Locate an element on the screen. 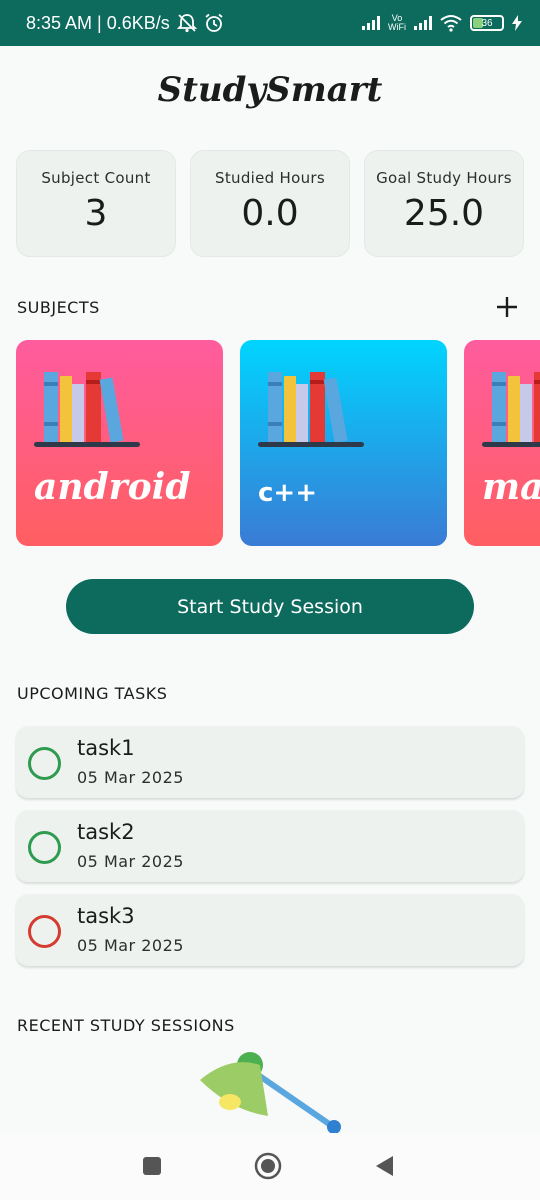 The image size is (540, 1200). stat-label: Studied Hours is located at coordinates (270, 178).